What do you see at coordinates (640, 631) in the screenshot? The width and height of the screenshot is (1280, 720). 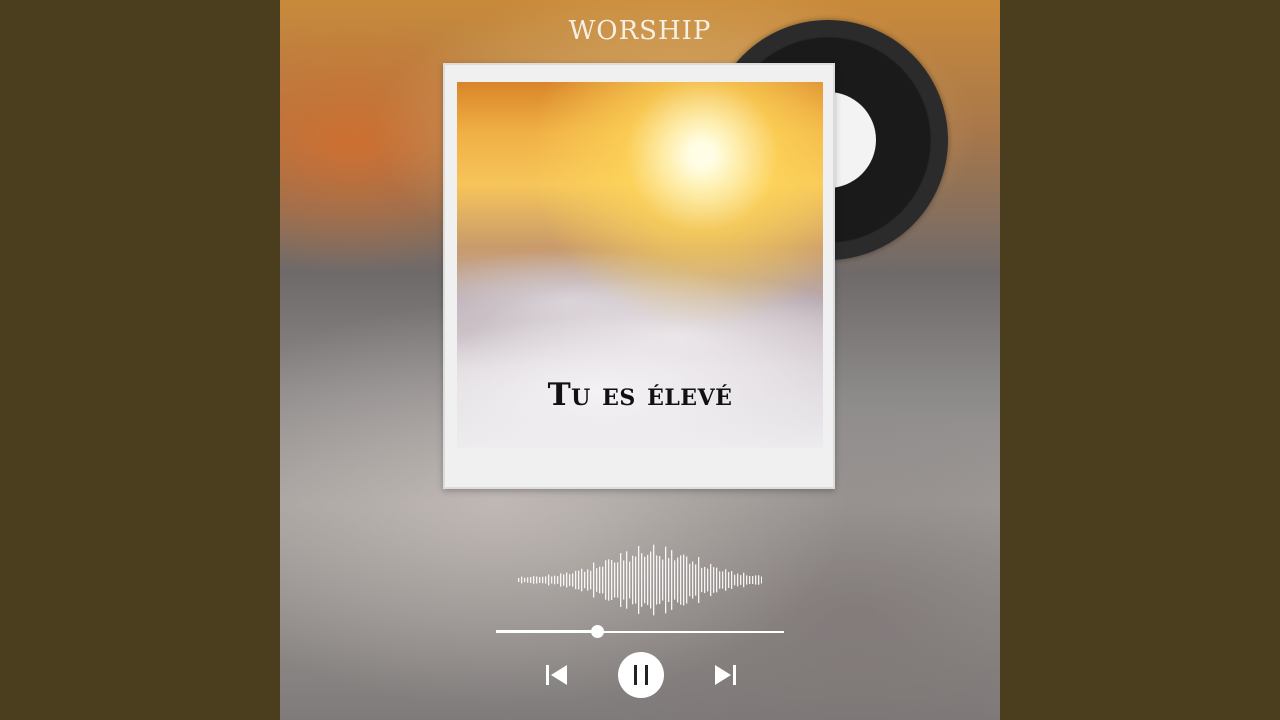 I see `progress-track` at bounding box center [640, 631].